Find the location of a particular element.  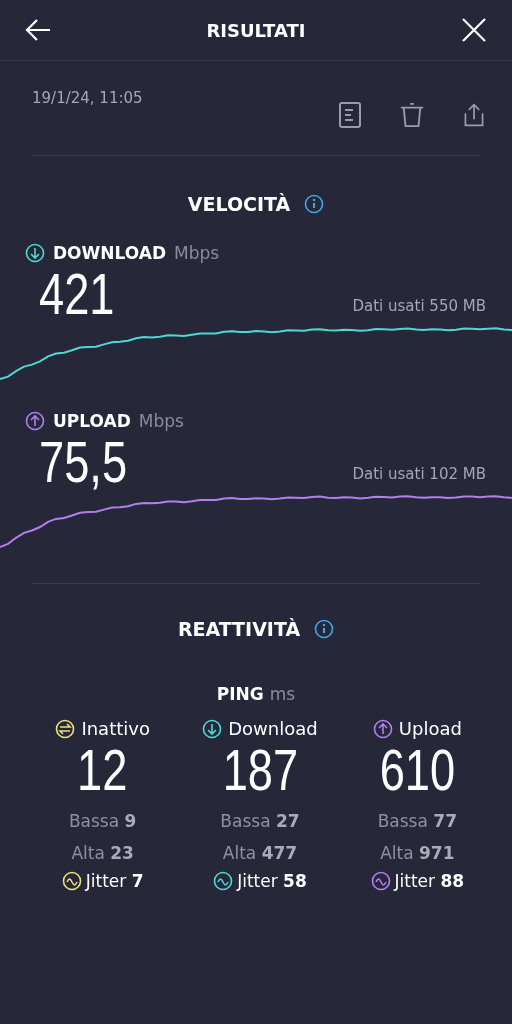

jitter-value: Jitter 58 is located at coordinates (272, 881).